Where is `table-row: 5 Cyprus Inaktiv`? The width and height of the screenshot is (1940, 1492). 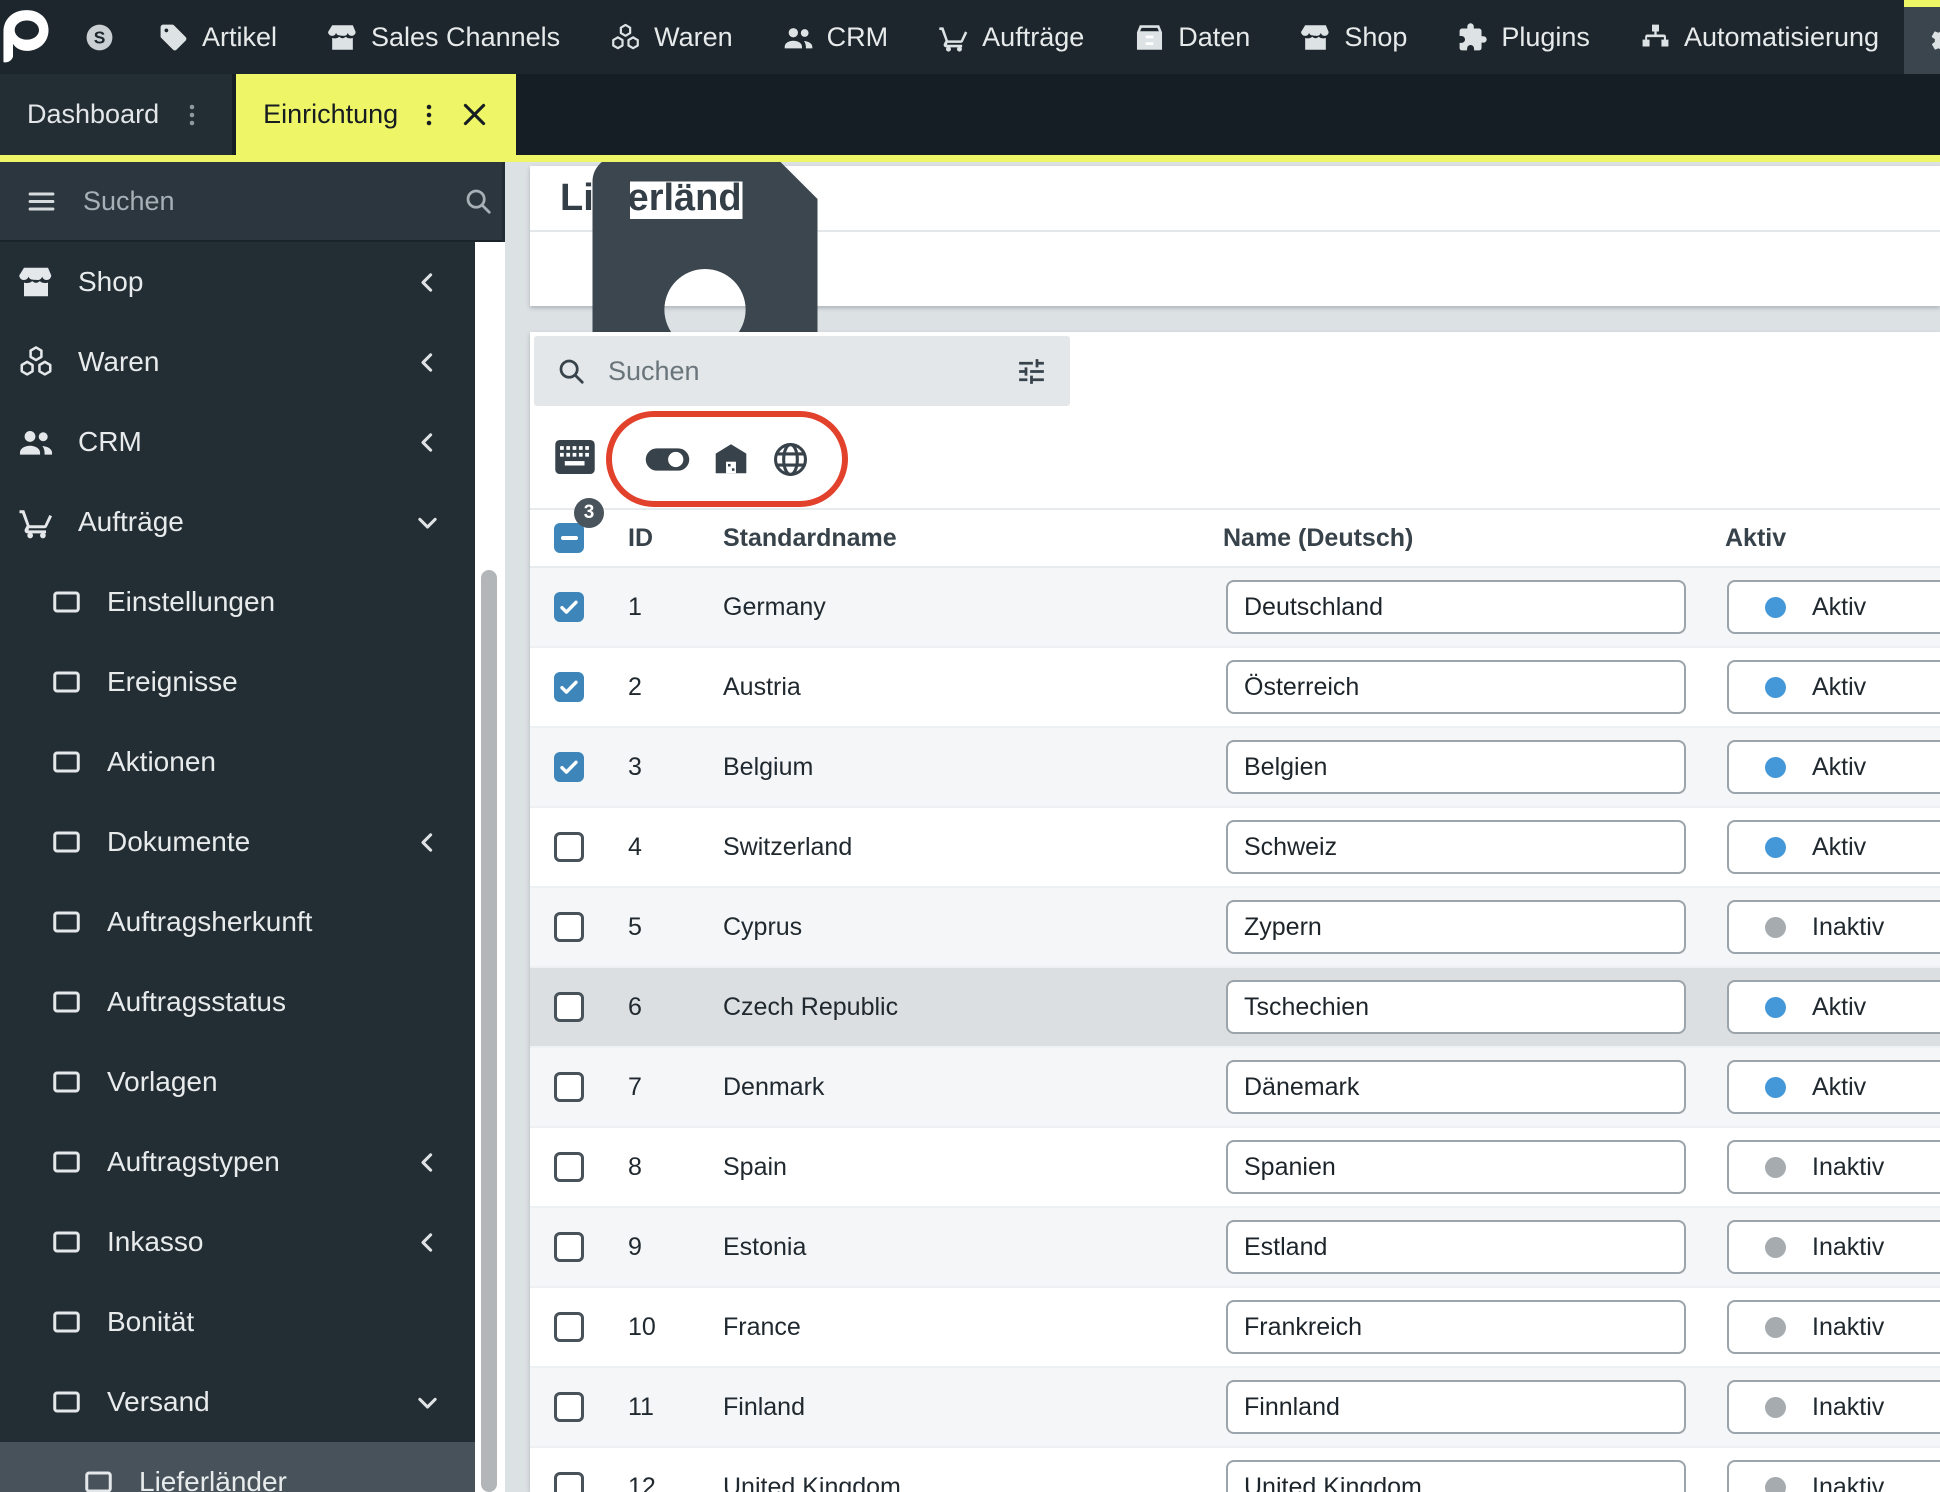 table-row: 5 Cyprus Inaktiv is located at coordinates (1235, 928).